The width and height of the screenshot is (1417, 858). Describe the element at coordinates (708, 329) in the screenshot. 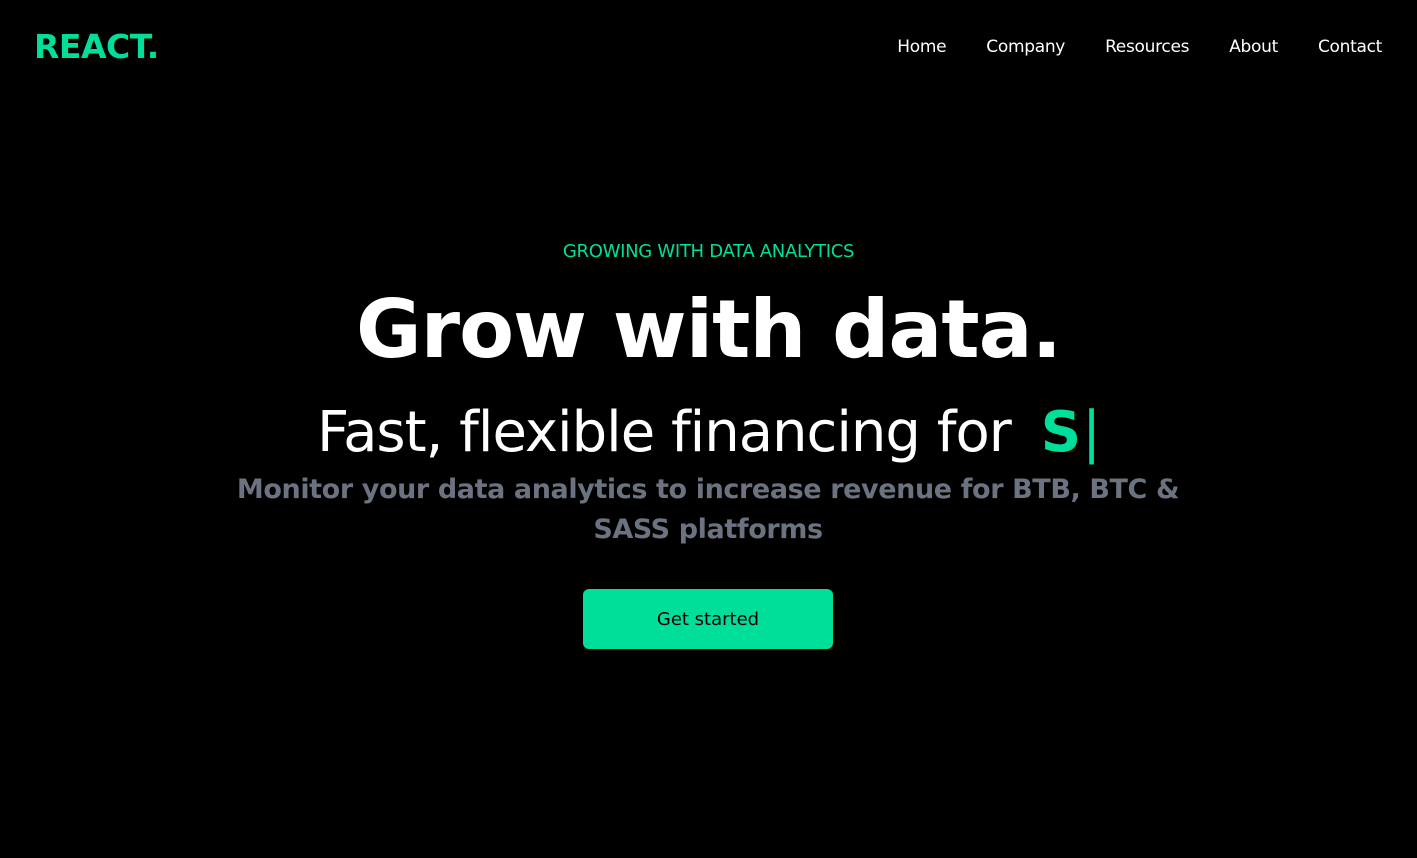

I see `hero-headline: Grow with data.` at that location.